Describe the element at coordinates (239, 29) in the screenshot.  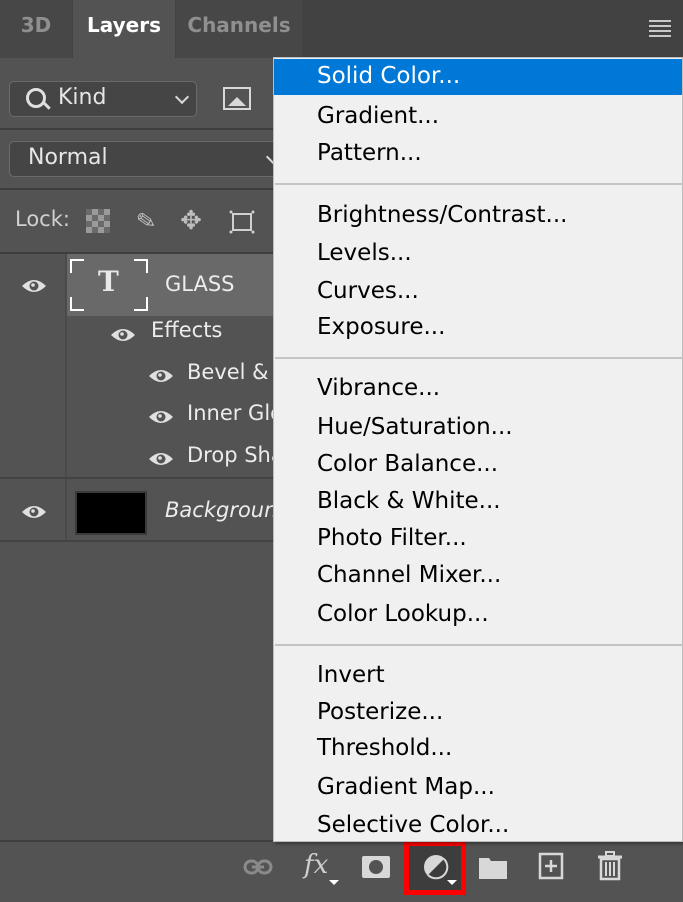
I see `tab-channels: Channels` at that location.